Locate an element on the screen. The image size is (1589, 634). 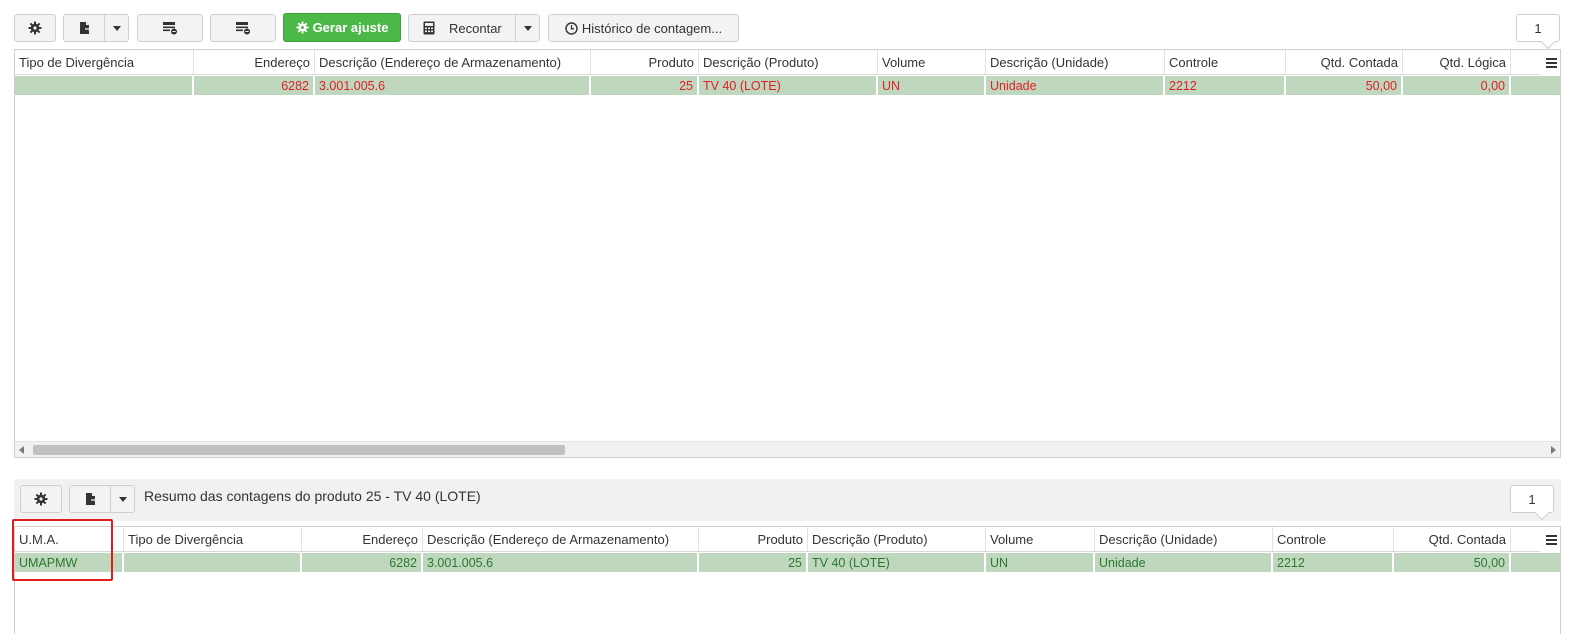
page-indicator-bottom: 1 is located at coordinates (1532, 499).